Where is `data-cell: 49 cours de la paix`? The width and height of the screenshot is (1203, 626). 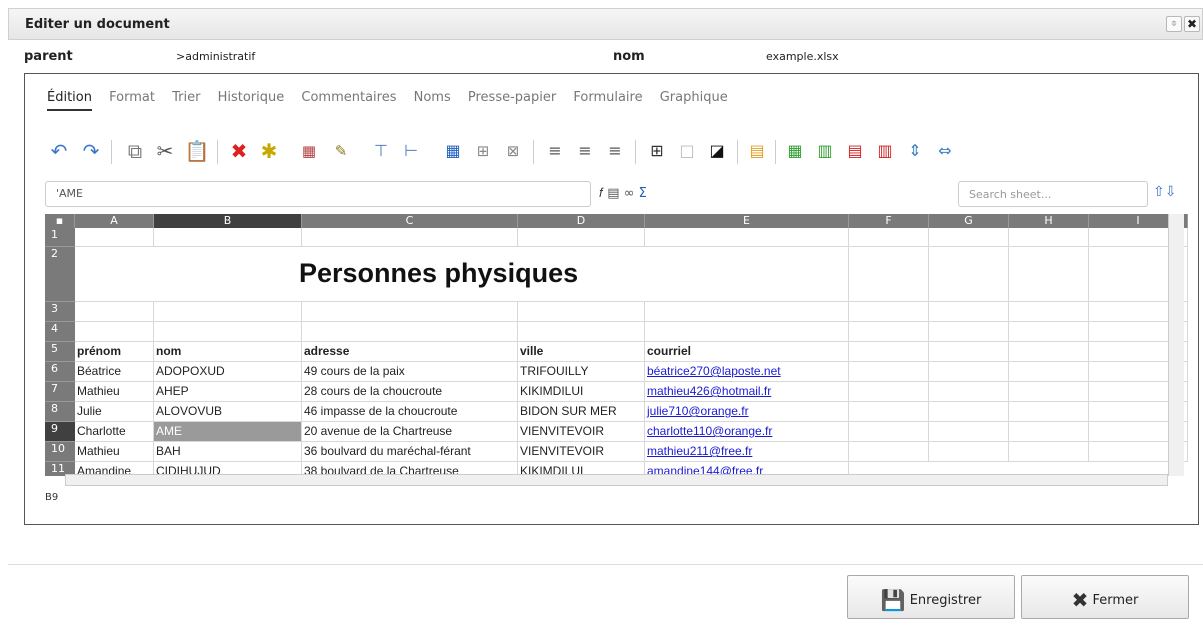 data-cell: 49 cours de la paix is located at coordinates (410, 372).